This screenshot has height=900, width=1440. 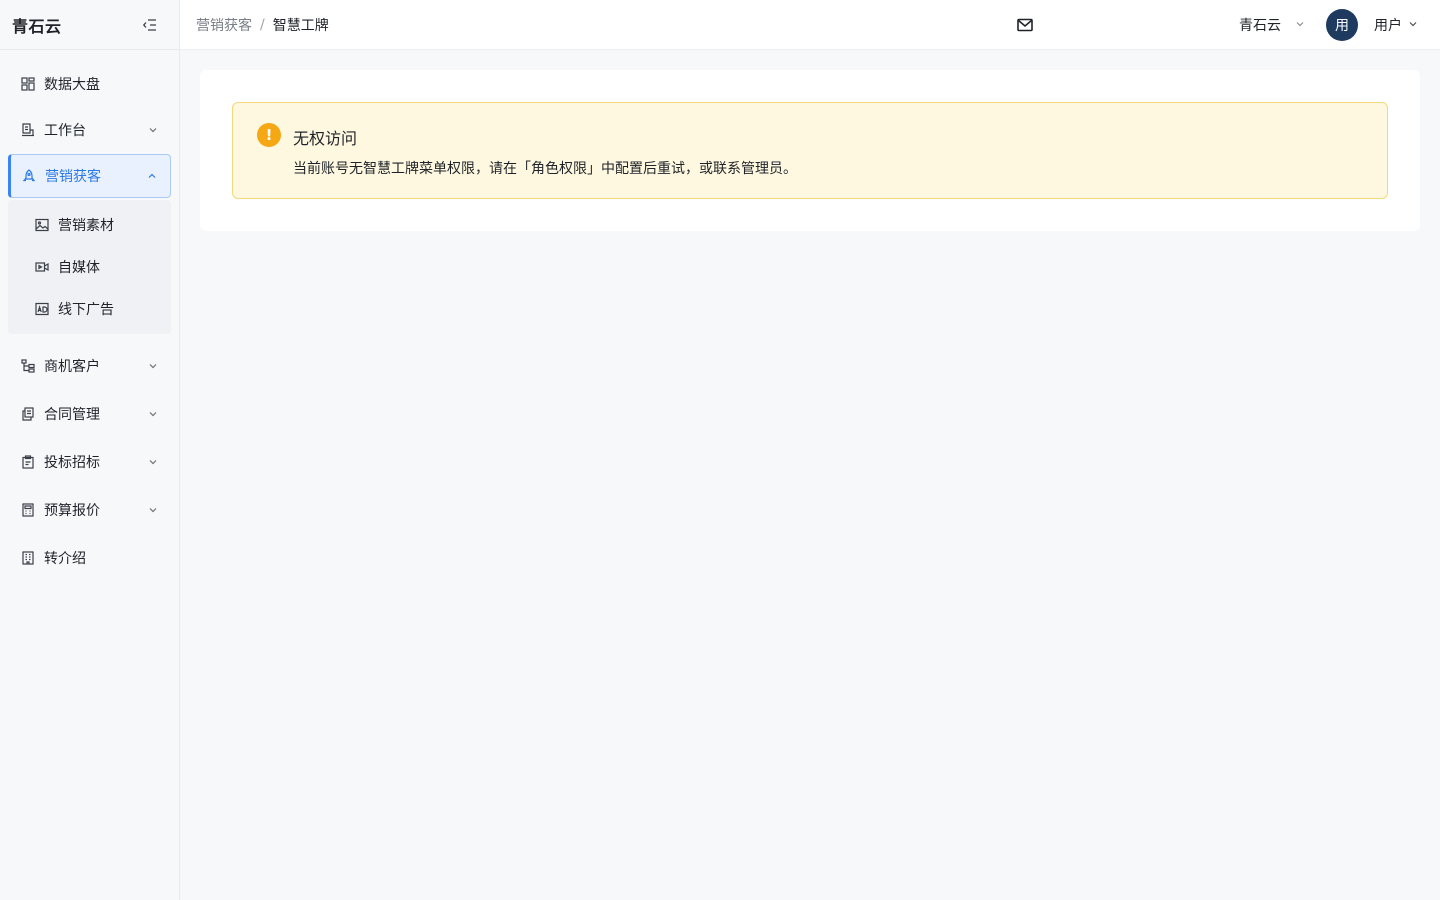 I want to click on sidebar-item-label: 投标招标, so click(x=72, y=463).